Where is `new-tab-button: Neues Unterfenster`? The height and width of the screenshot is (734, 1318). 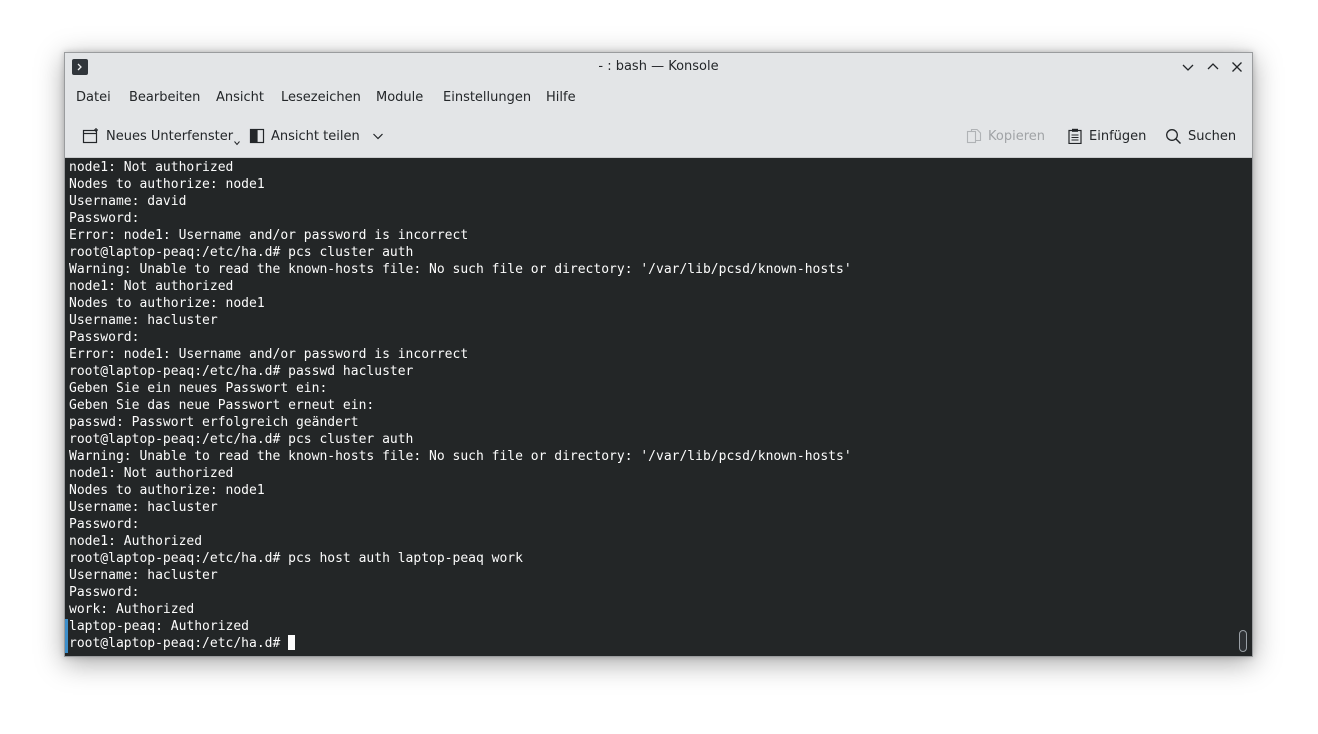
new-tab-button: Neues Unterfenster is located at coordinates (161, 136).